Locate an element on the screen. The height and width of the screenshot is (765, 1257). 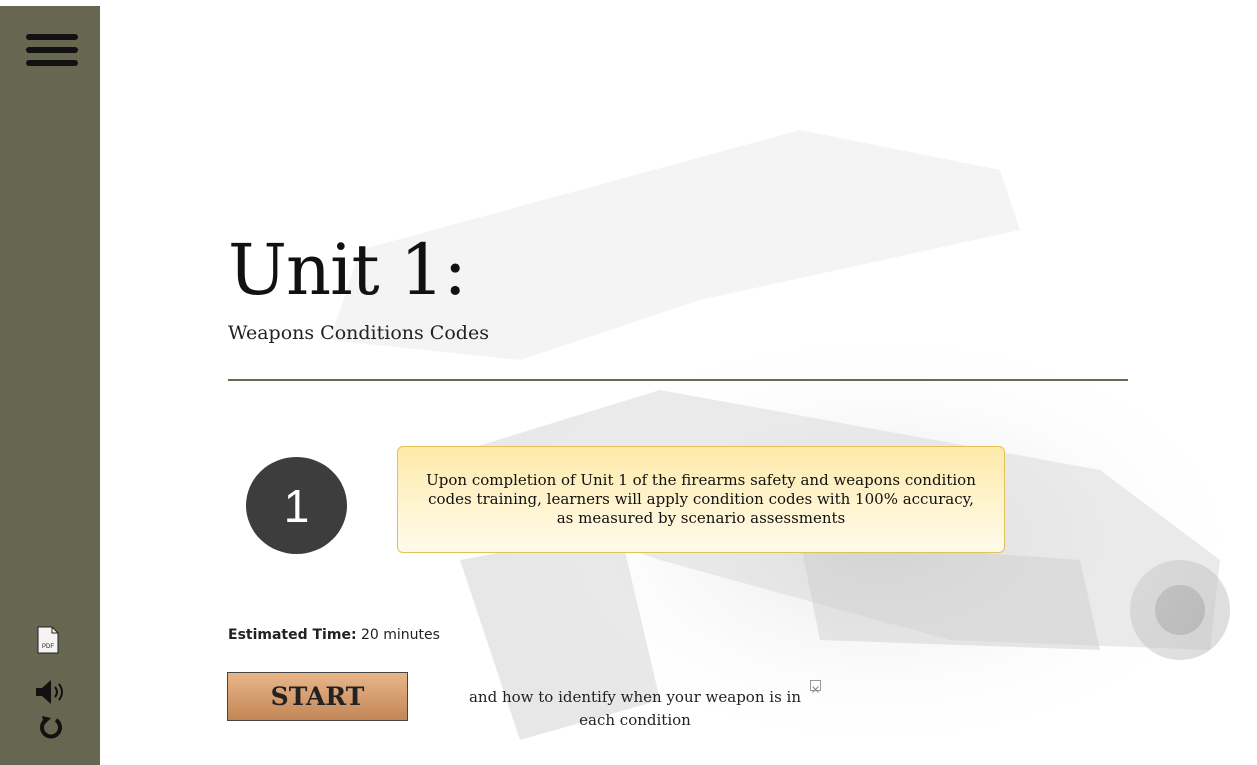
hamburger-menu-icon is located at coordinates (52, 54).